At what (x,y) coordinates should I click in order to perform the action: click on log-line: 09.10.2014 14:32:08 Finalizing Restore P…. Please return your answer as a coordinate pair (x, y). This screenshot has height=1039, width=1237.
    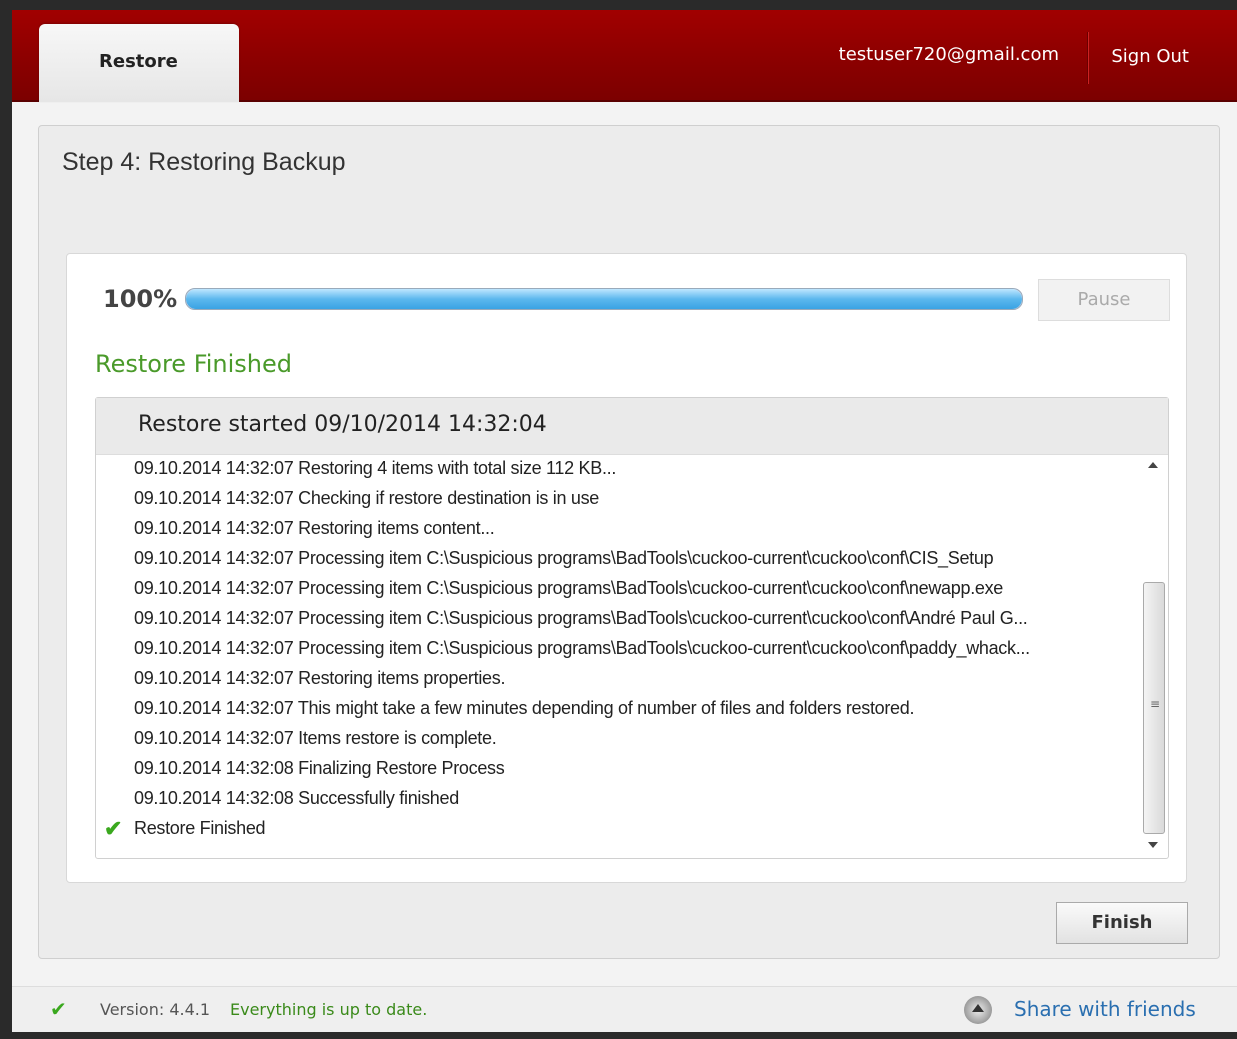
    Looking at the image, I should click on (319, 768).